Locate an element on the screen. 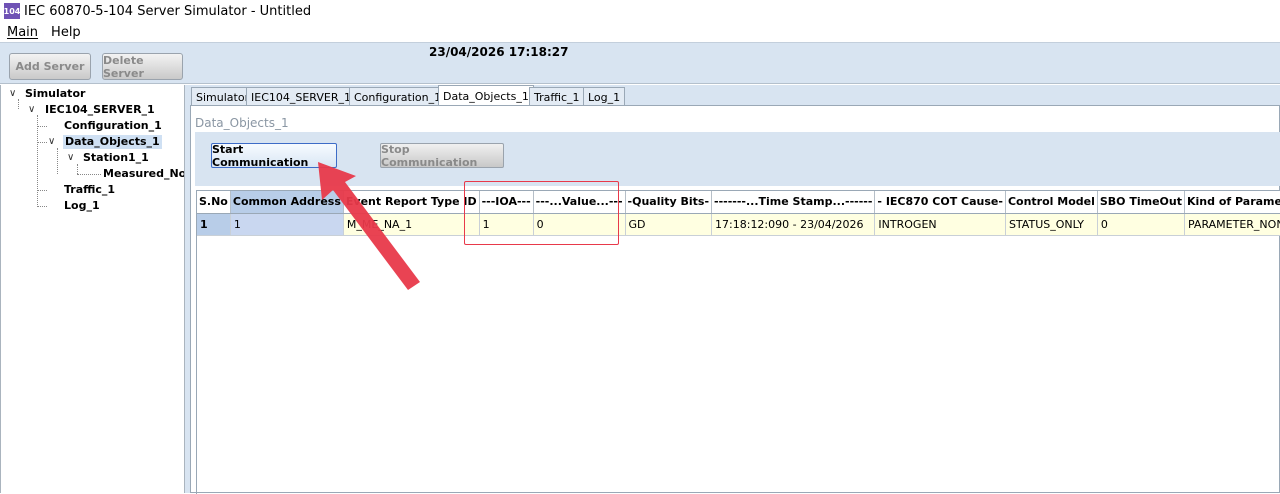  col-header-cot: - IEC870 COT Cause- is located at coordinates (940, 202).